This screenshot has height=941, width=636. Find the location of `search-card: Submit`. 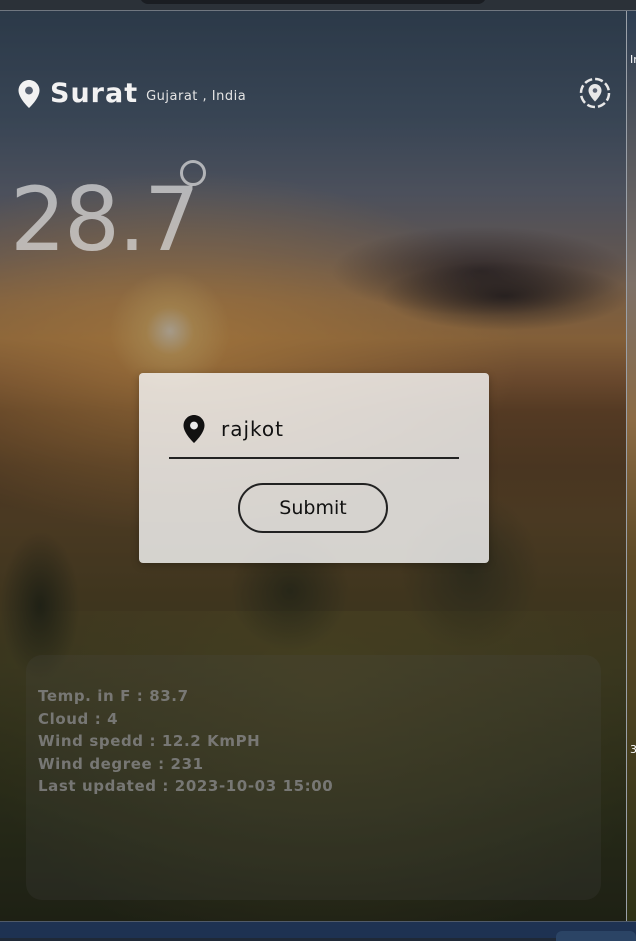

search-card: Submit is located at coordinates (314, 468).